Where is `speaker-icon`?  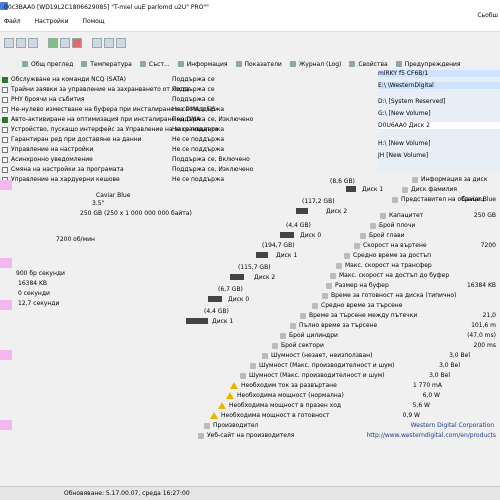 speaker-icon is located at coordinates (253, 365).